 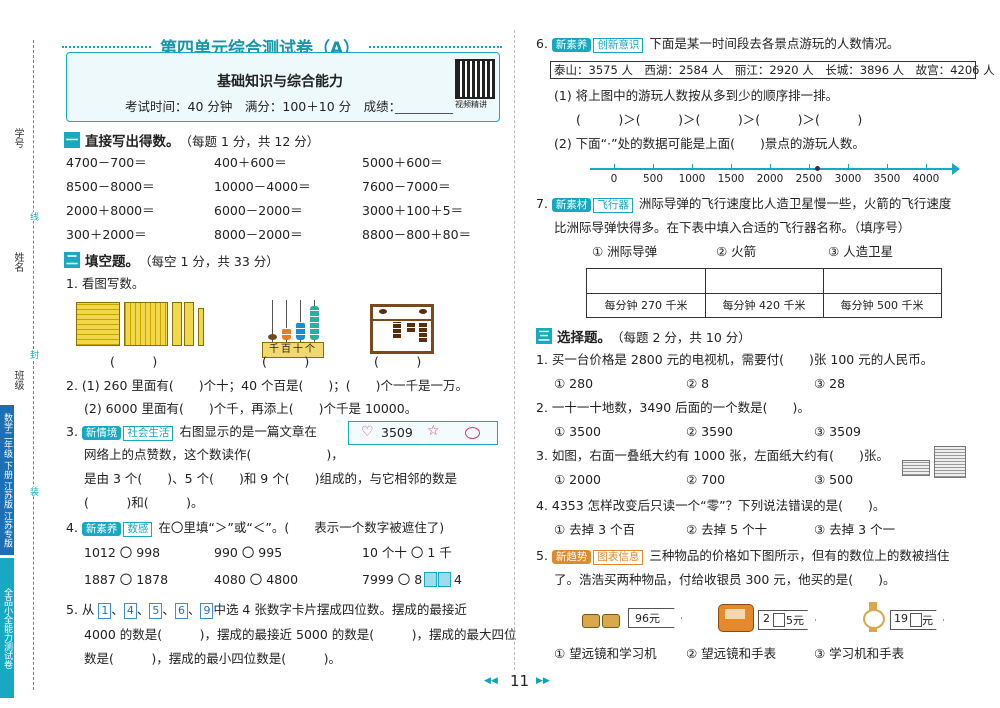 I want to click on q2-5-line-1: 5. 从 1、 4、 5、 6、 9 中选 4 张数字卡片摆成四位数。摆成的最接近, so click(x=266, y=610).